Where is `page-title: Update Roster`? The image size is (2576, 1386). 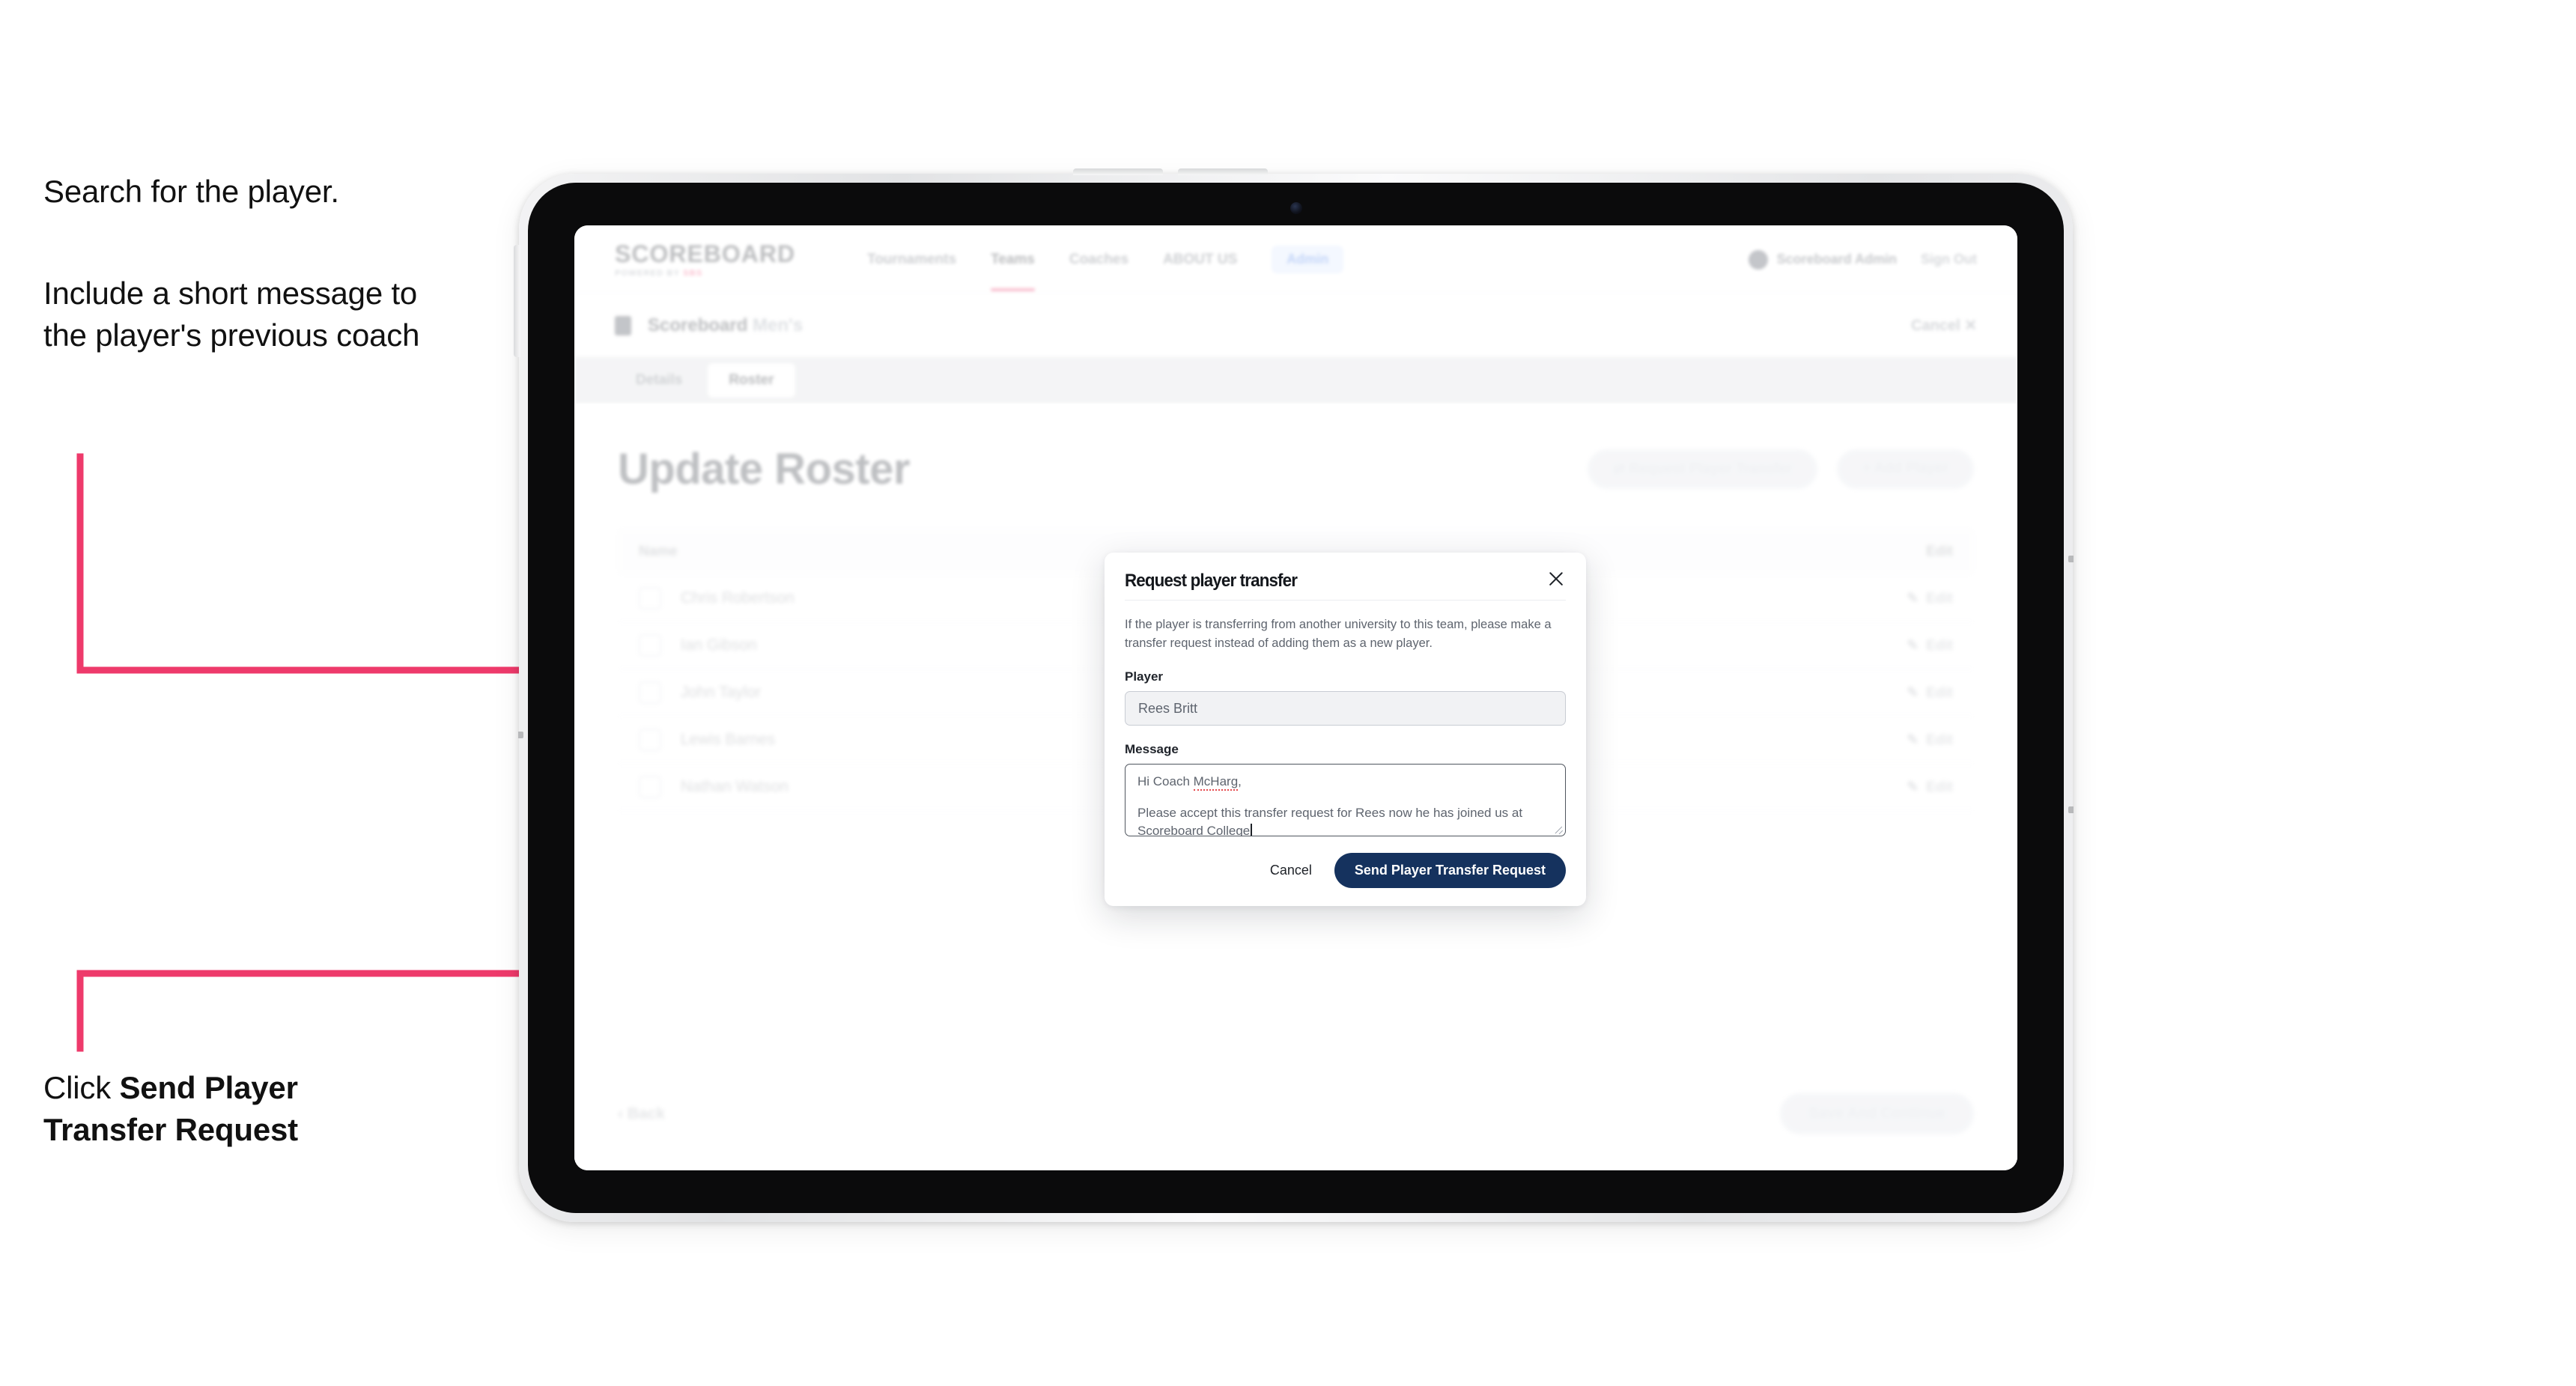
page-title: Update Roster is located at coordinates (764, 469).